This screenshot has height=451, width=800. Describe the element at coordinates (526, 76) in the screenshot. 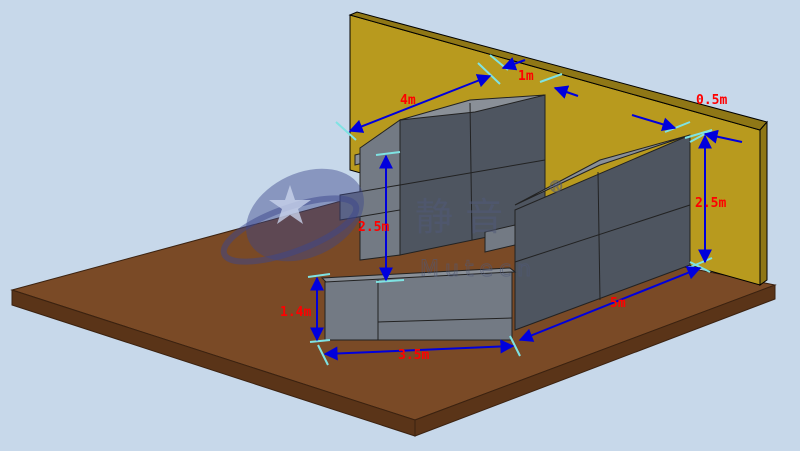

I see `label-1m: 1m` at that location.